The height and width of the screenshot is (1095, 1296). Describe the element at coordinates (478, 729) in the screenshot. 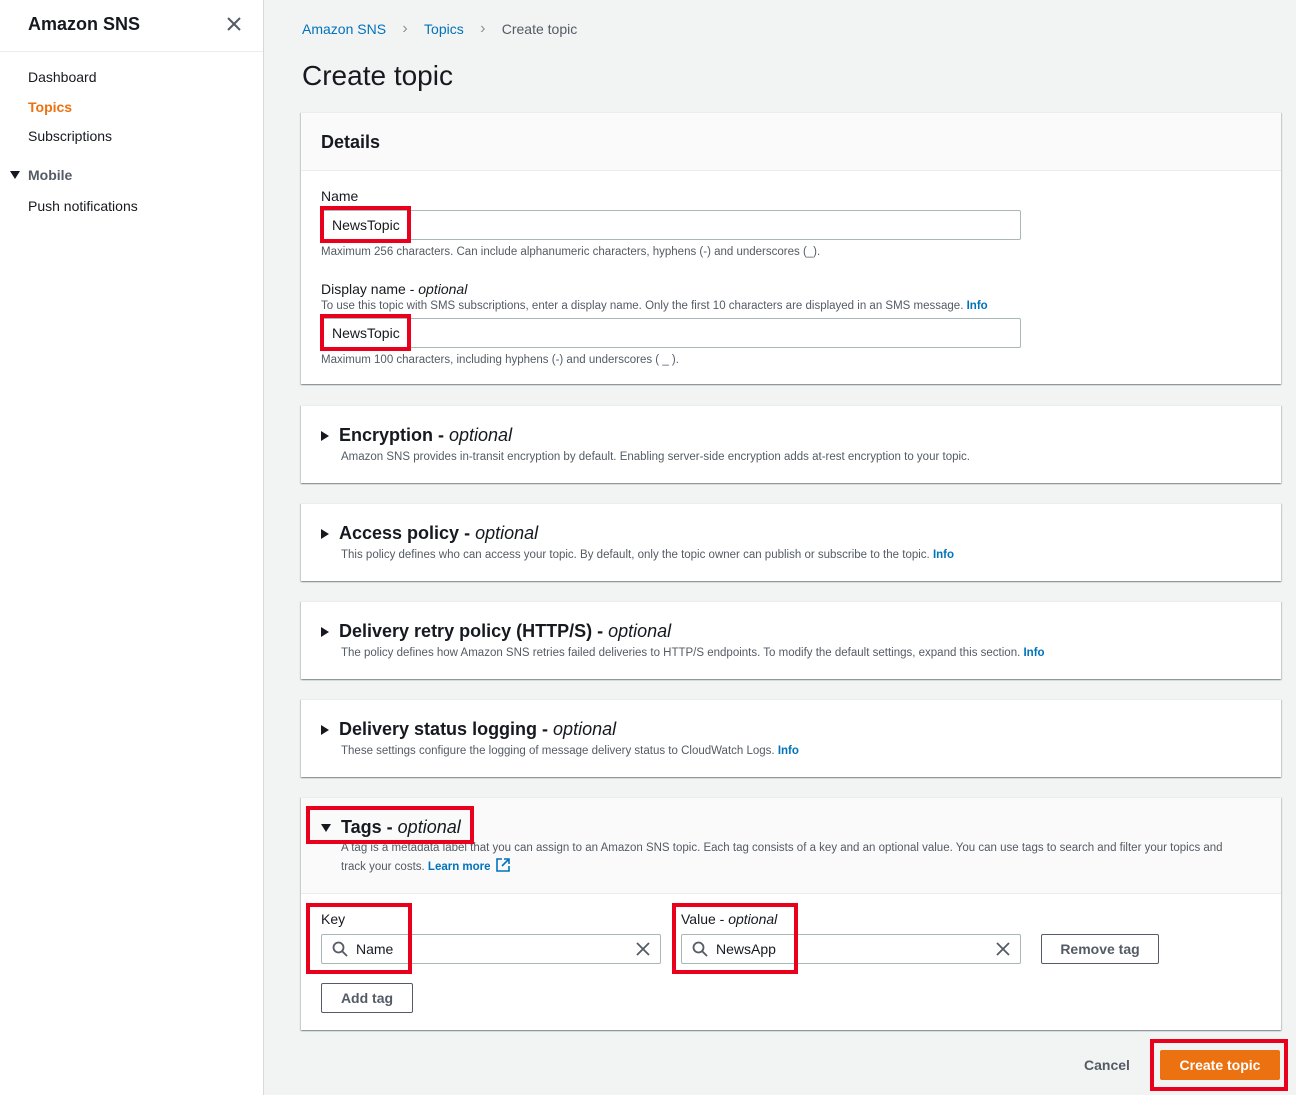

I see `delivery-logging-title: Delivery status logging - optional` at that location.